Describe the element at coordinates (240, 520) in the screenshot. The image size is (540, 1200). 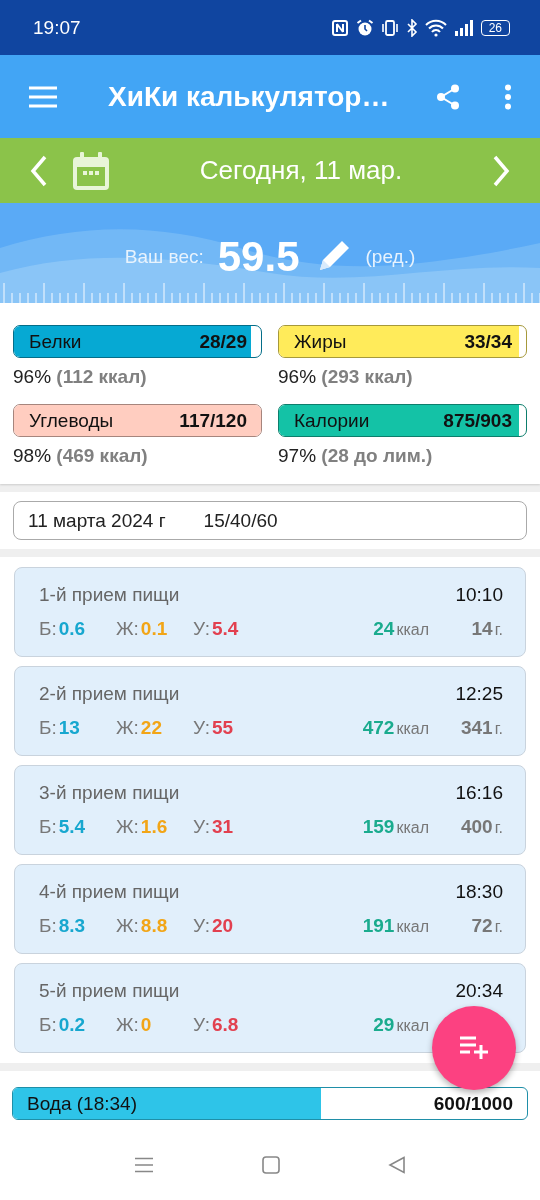
I see `day-ratio: 15/40/60` at that location.